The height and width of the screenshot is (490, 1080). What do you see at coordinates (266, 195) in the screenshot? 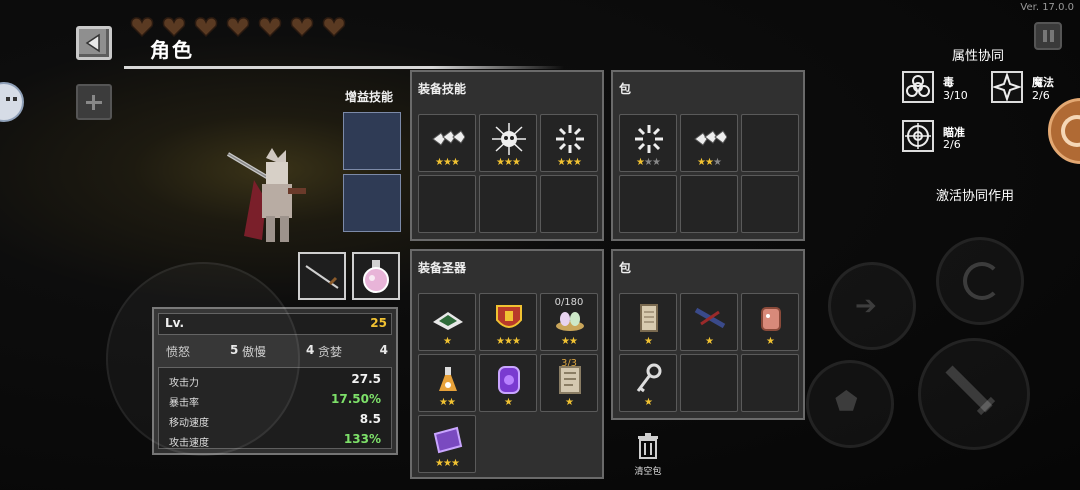
I see `character-sprite` at bounding box center [266, 195].